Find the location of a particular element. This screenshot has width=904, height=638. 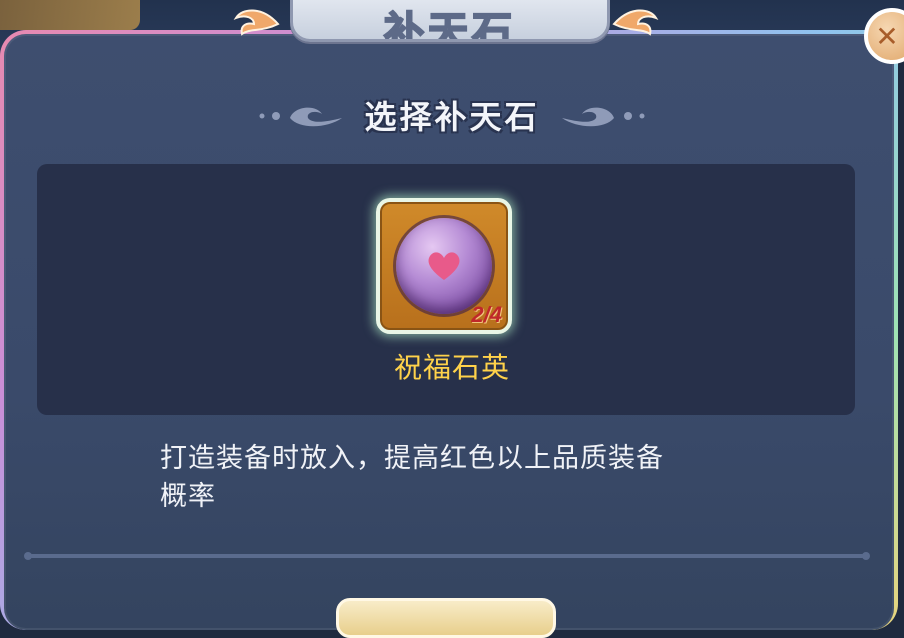

left-flourish-icon is located at coordinates (301, 117).